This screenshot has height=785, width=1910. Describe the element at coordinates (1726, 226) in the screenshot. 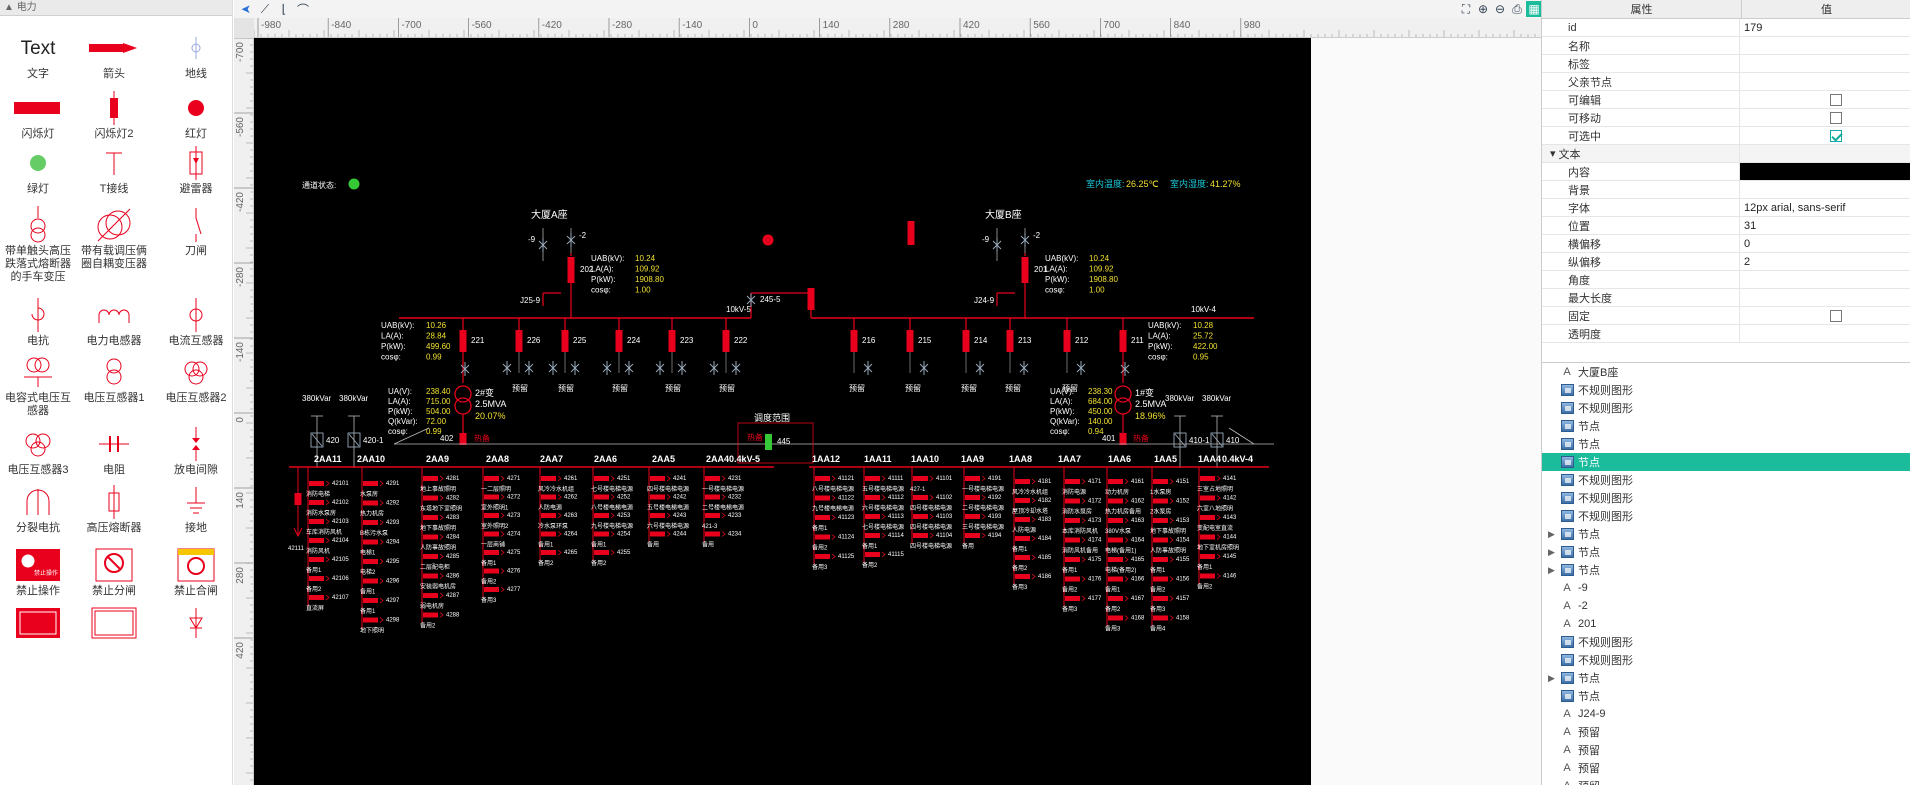

I see `property-row: 位置 31` at that location.